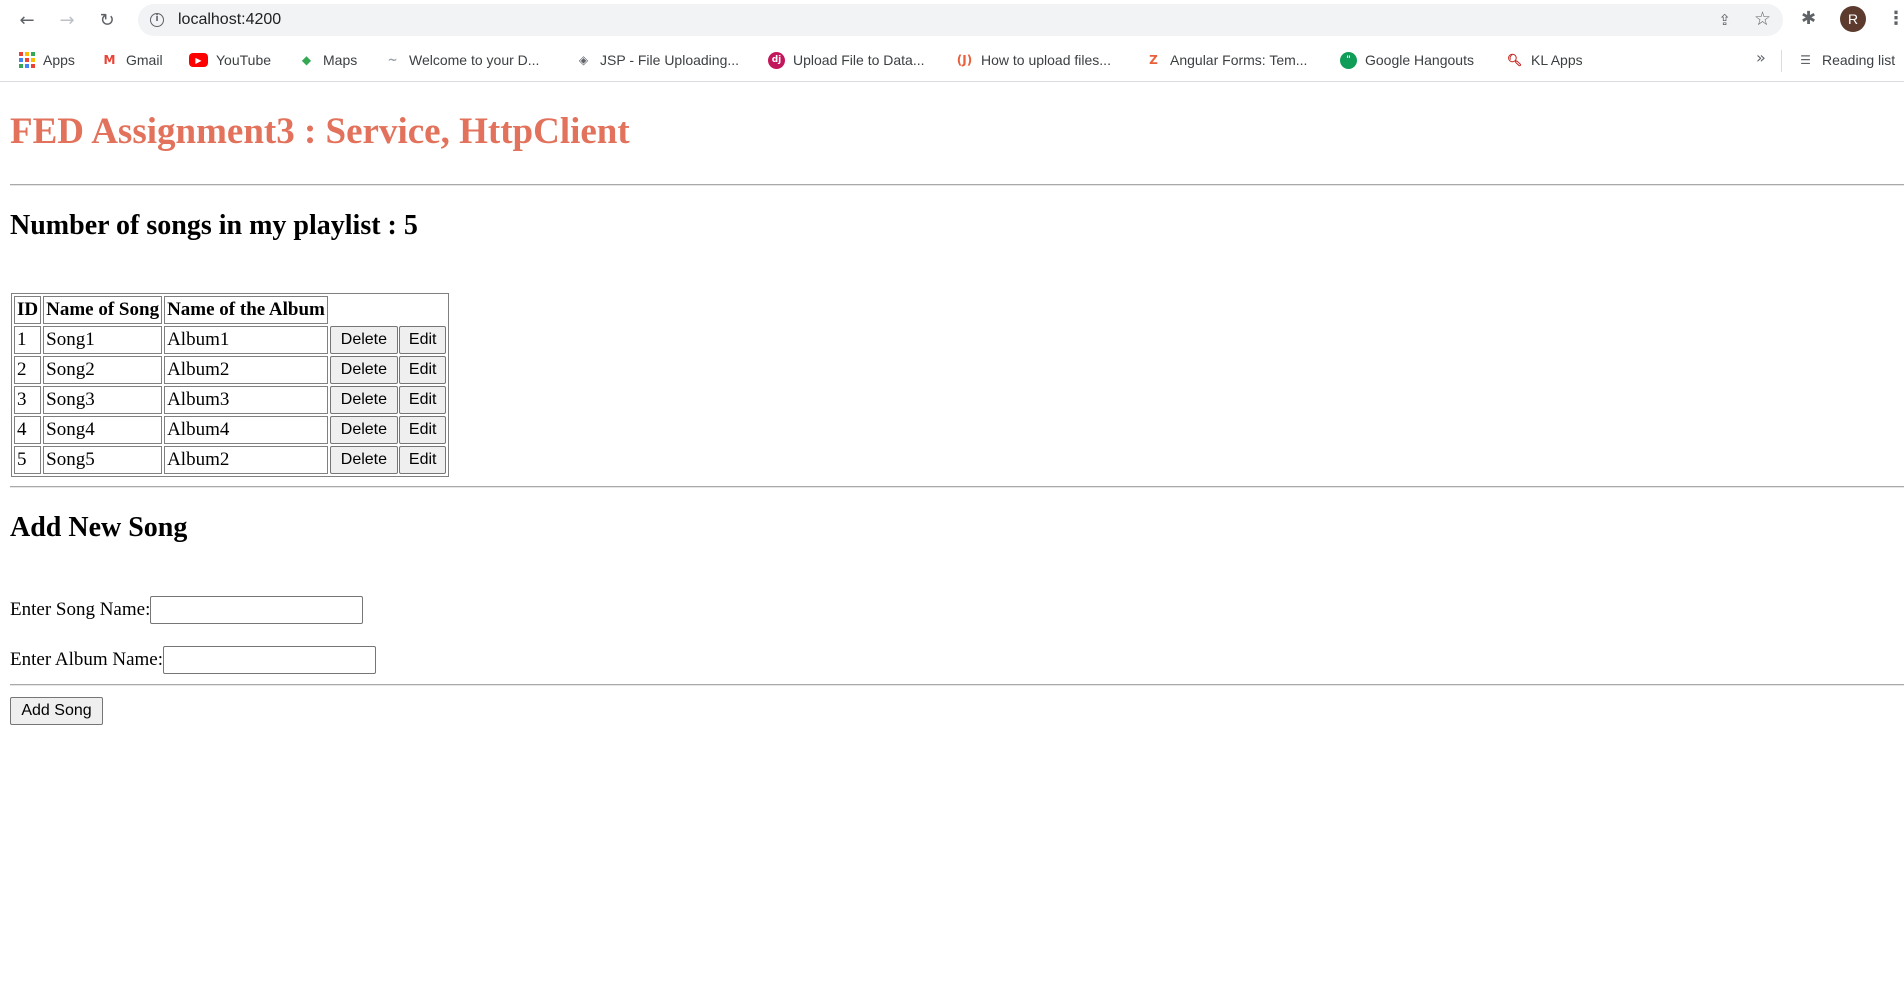  I want to click on welcome-icon: ~, so click(392, 60).